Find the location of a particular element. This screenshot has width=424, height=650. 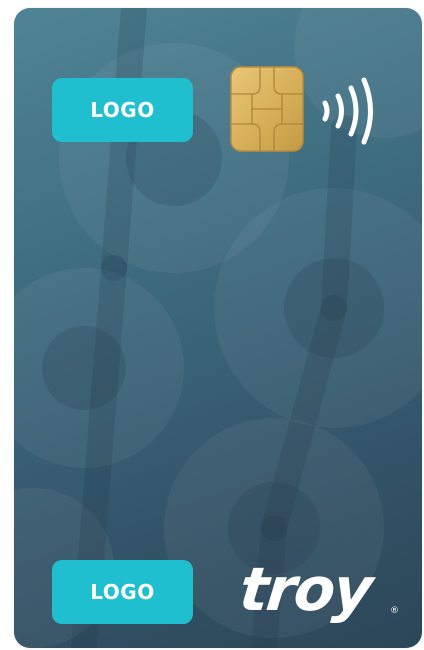

troy-brand-logo: troy ® is located at coordinates (323, 594).